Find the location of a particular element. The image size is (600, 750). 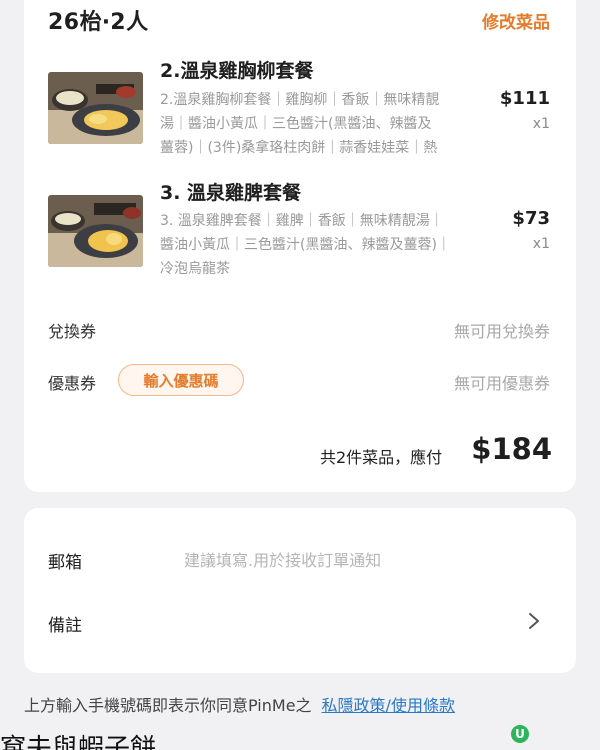

email-field is located at coordinates (364, 560).